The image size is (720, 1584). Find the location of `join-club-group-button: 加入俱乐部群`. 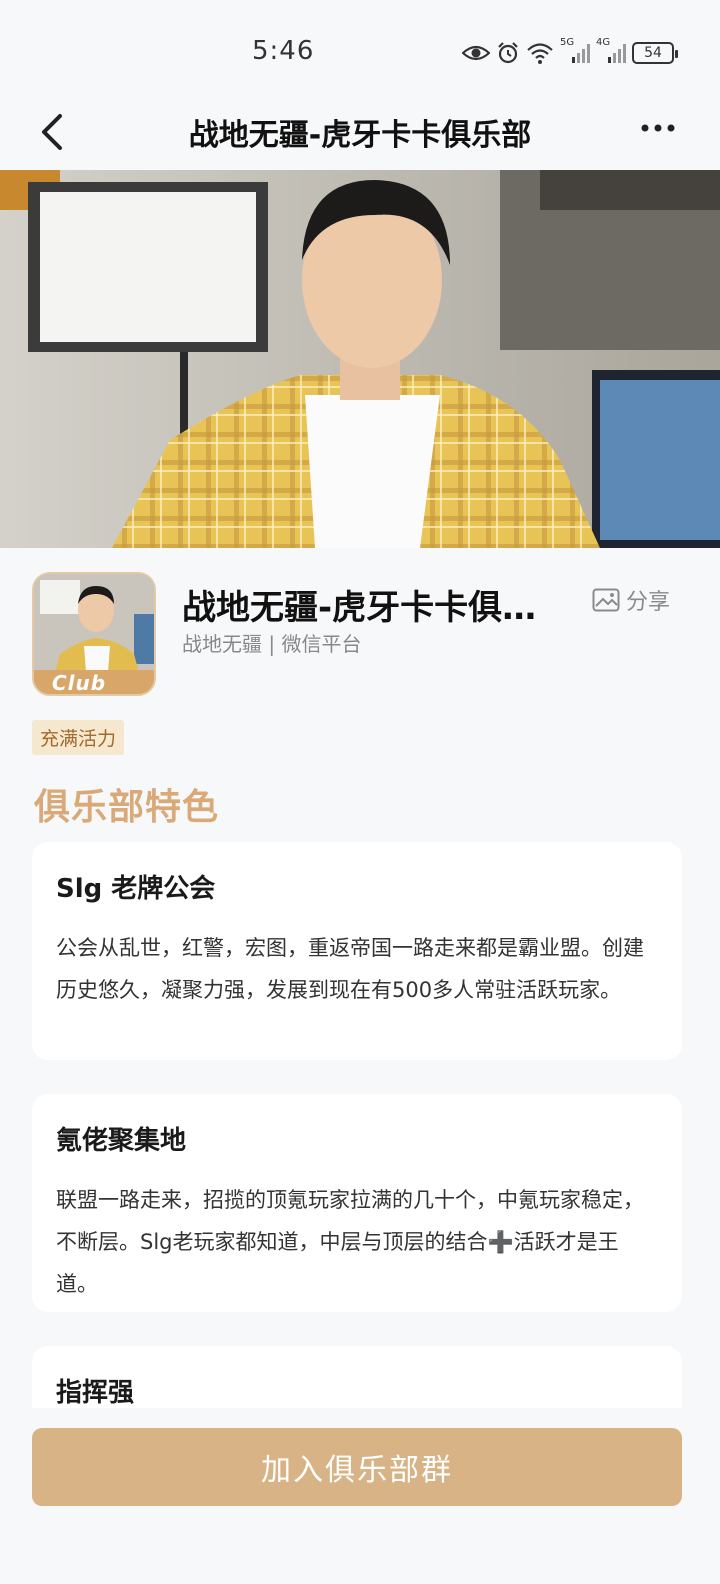

join-club-group-button: 加入俱乐部群 is located at coordinates (357, 1467).